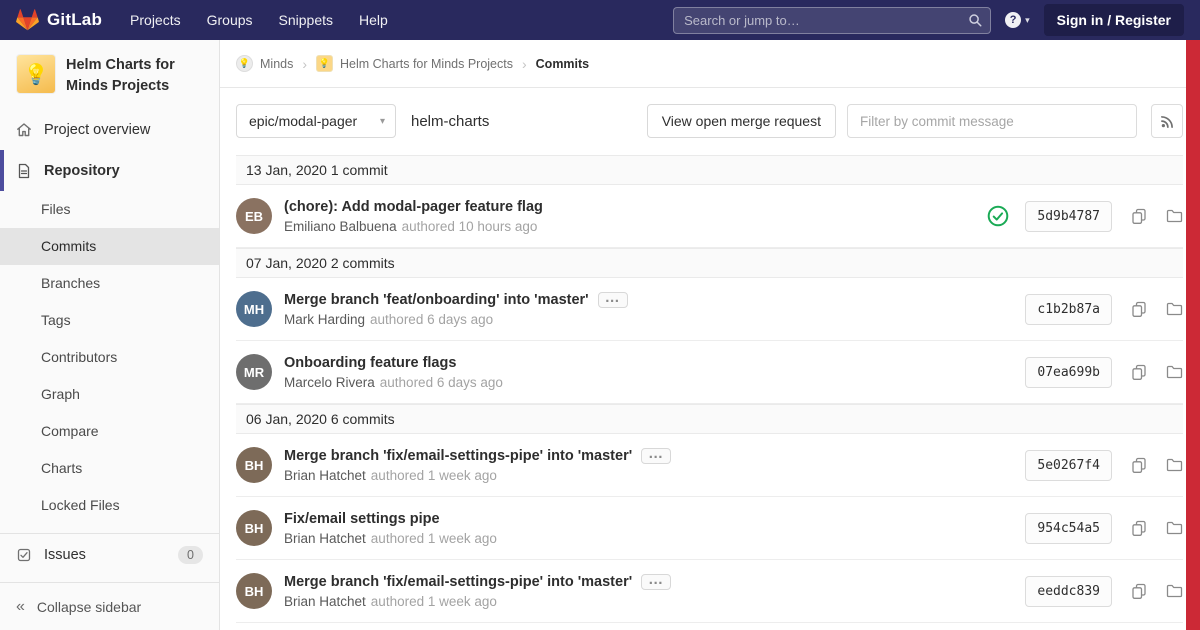 The image size is (1200, 630). I want to click on commit-date-header: 07 Jan, 2020 2 commits, so click(709, 263).